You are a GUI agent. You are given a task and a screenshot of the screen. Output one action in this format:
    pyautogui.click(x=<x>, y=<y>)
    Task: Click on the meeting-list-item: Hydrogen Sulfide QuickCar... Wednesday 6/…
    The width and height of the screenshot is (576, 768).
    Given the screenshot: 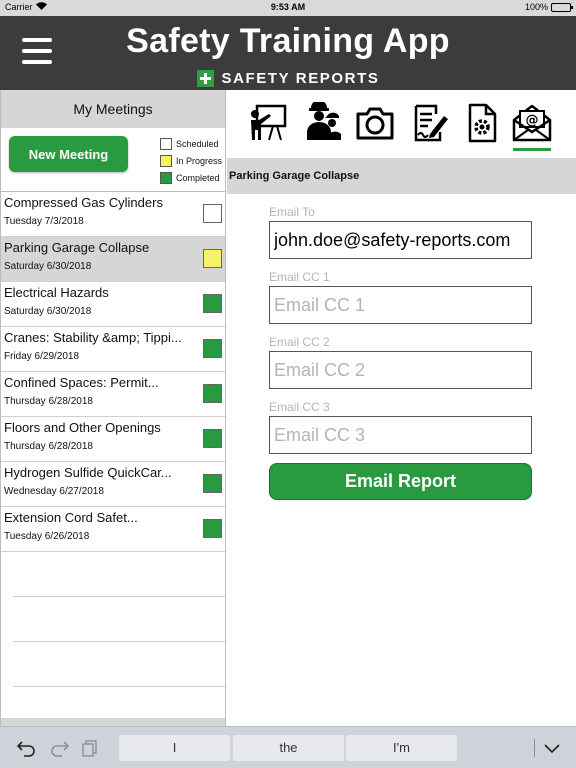 What is the action you would take?
    pyautogui.click(x=113, y=484)
    